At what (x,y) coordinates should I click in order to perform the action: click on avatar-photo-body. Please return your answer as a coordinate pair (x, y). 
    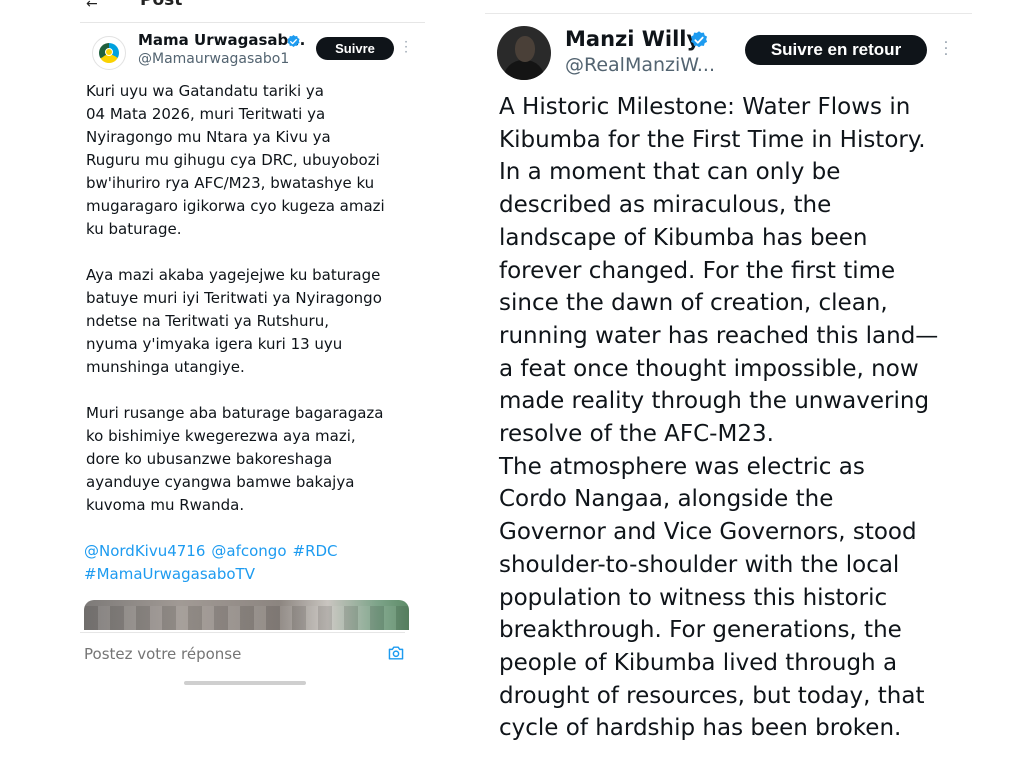
    Looking at the image, I should click on (524, 70).